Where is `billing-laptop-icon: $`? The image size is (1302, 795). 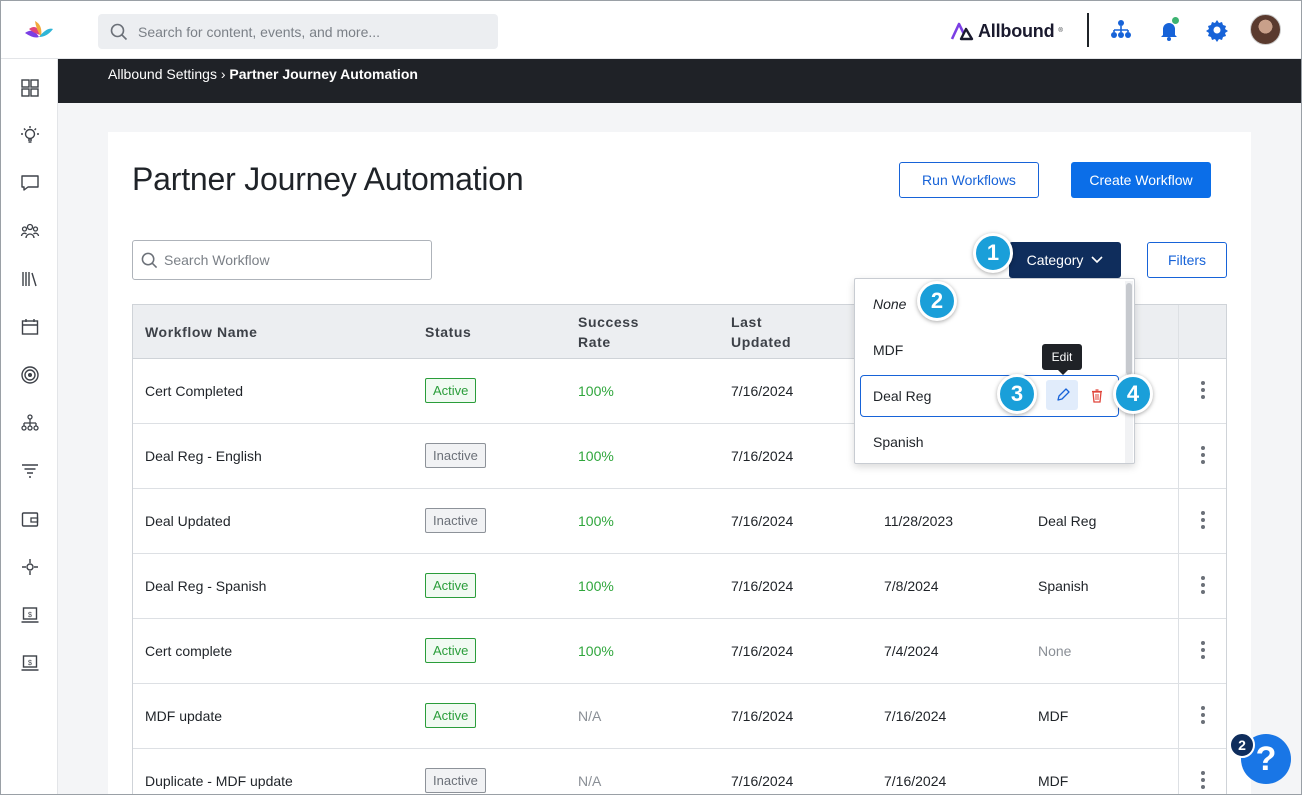
billing-laptop-icon: $ is located at coordinates (30, 615).